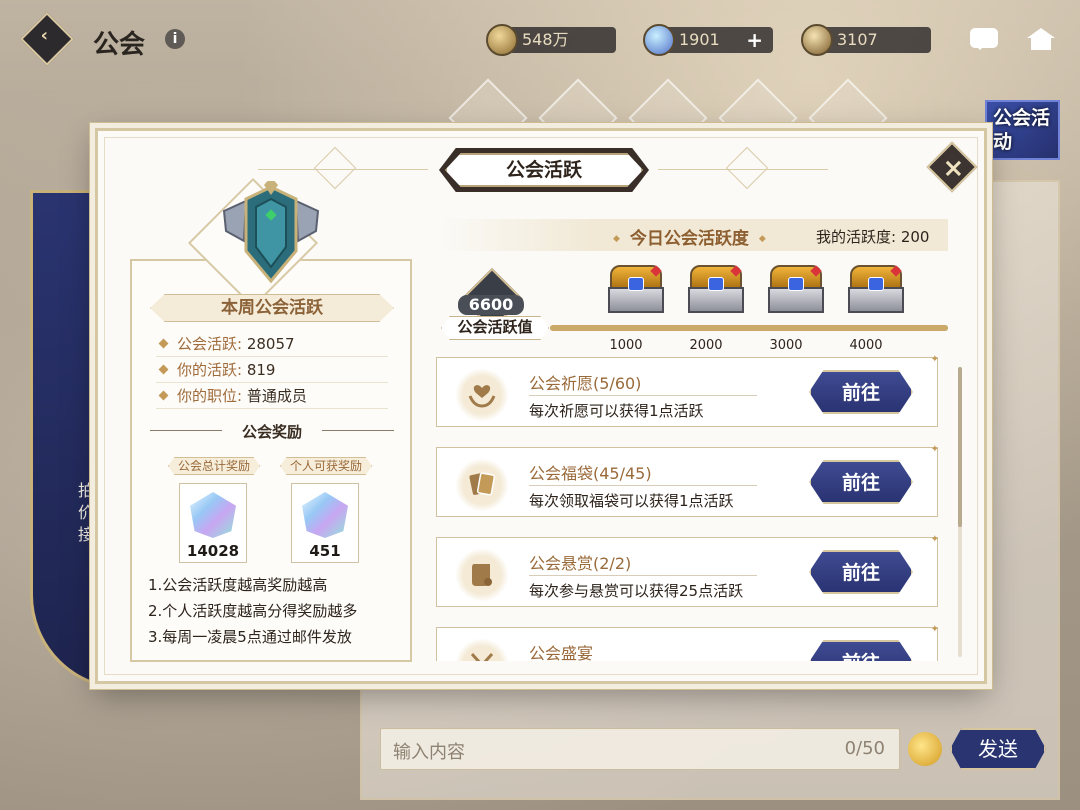 The height and width of the screenshot is (810, 1080). What do you see at coordinates (670, 118) in the screenshot?
I see `background-tabs` at bounding box center [670, 118].